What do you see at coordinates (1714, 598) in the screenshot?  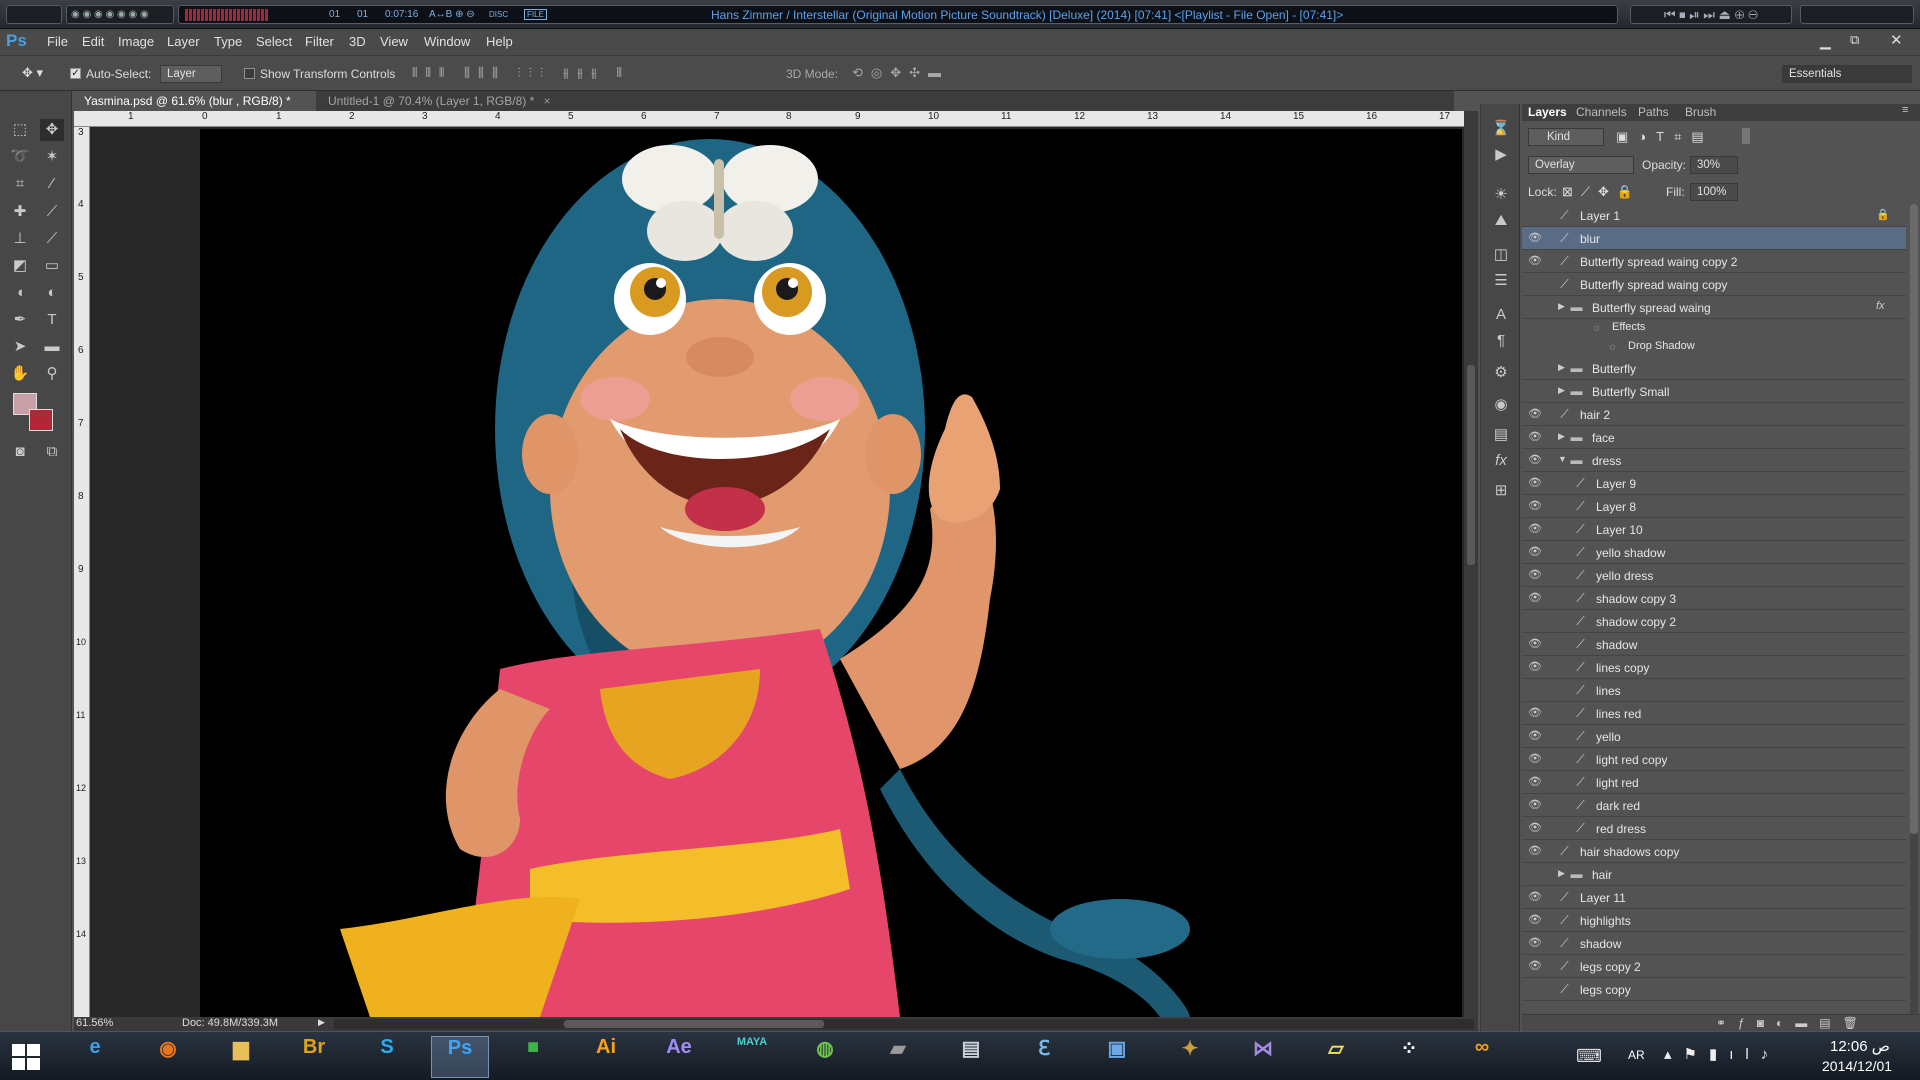 I see `layer-row: 👁 ⟋ shadow copy 3` at bounding box center [1714, 598].